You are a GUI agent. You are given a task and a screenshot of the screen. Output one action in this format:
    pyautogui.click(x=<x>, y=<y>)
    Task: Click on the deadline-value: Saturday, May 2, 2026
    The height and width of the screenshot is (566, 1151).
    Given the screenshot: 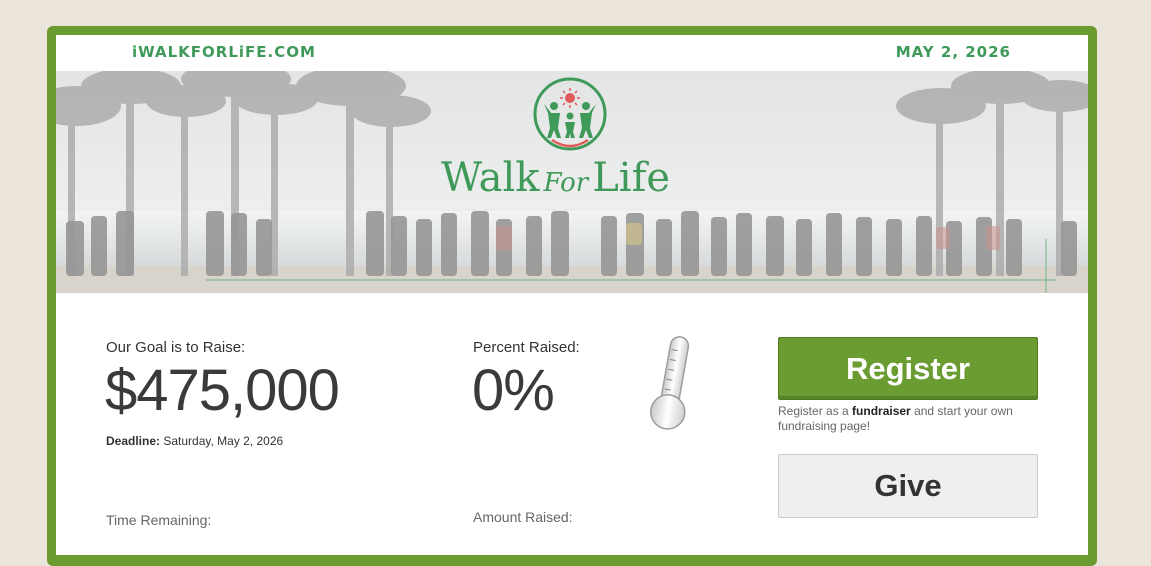 What is the action you would take?
    pyautogui.click(x=223, y=441)
    